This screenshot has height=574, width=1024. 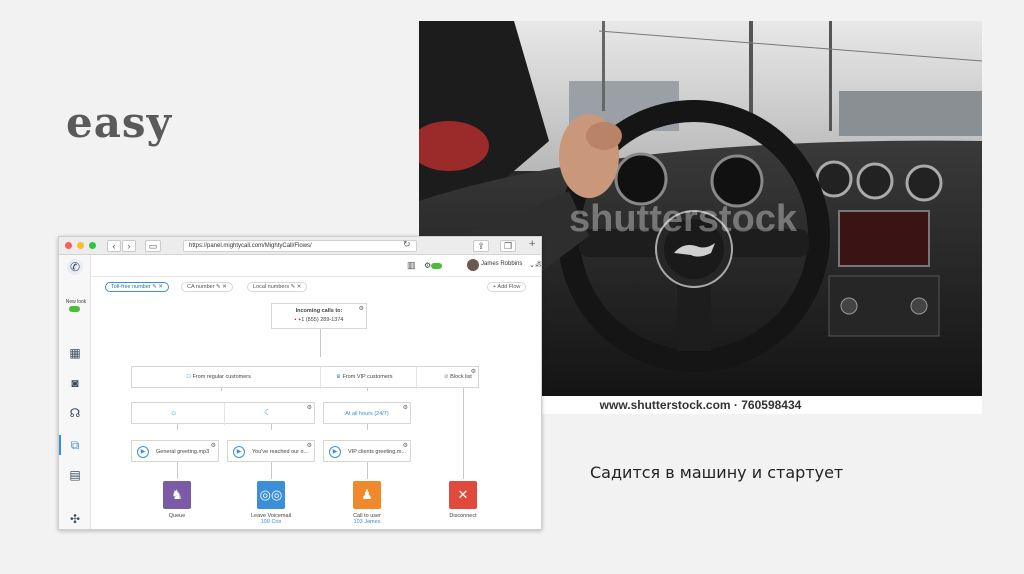 What do you see at coordinates (137, 287) in the screenshot?
I see `tab-toll-free-number: Toll-free number ✎ ✕` at bounding box center [137, 287].